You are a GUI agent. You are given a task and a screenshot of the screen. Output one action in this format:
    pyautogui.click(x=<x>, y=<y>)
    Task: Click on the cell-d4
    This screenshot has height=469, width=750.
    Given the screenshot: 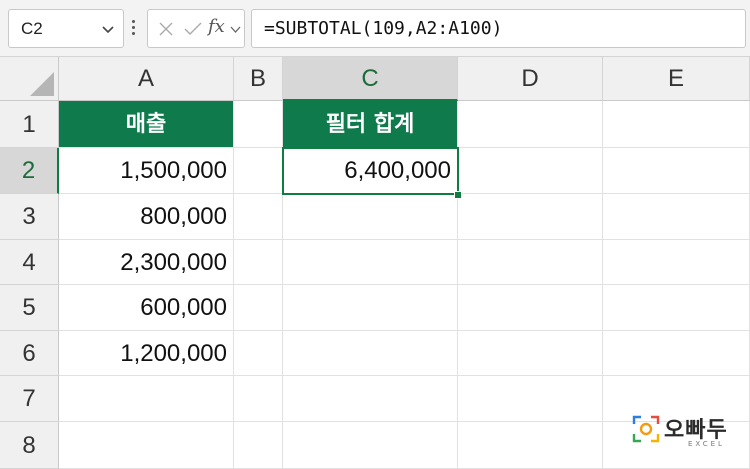 What is the action you would take?
    pyautogui.click(x=530, y=262)
    